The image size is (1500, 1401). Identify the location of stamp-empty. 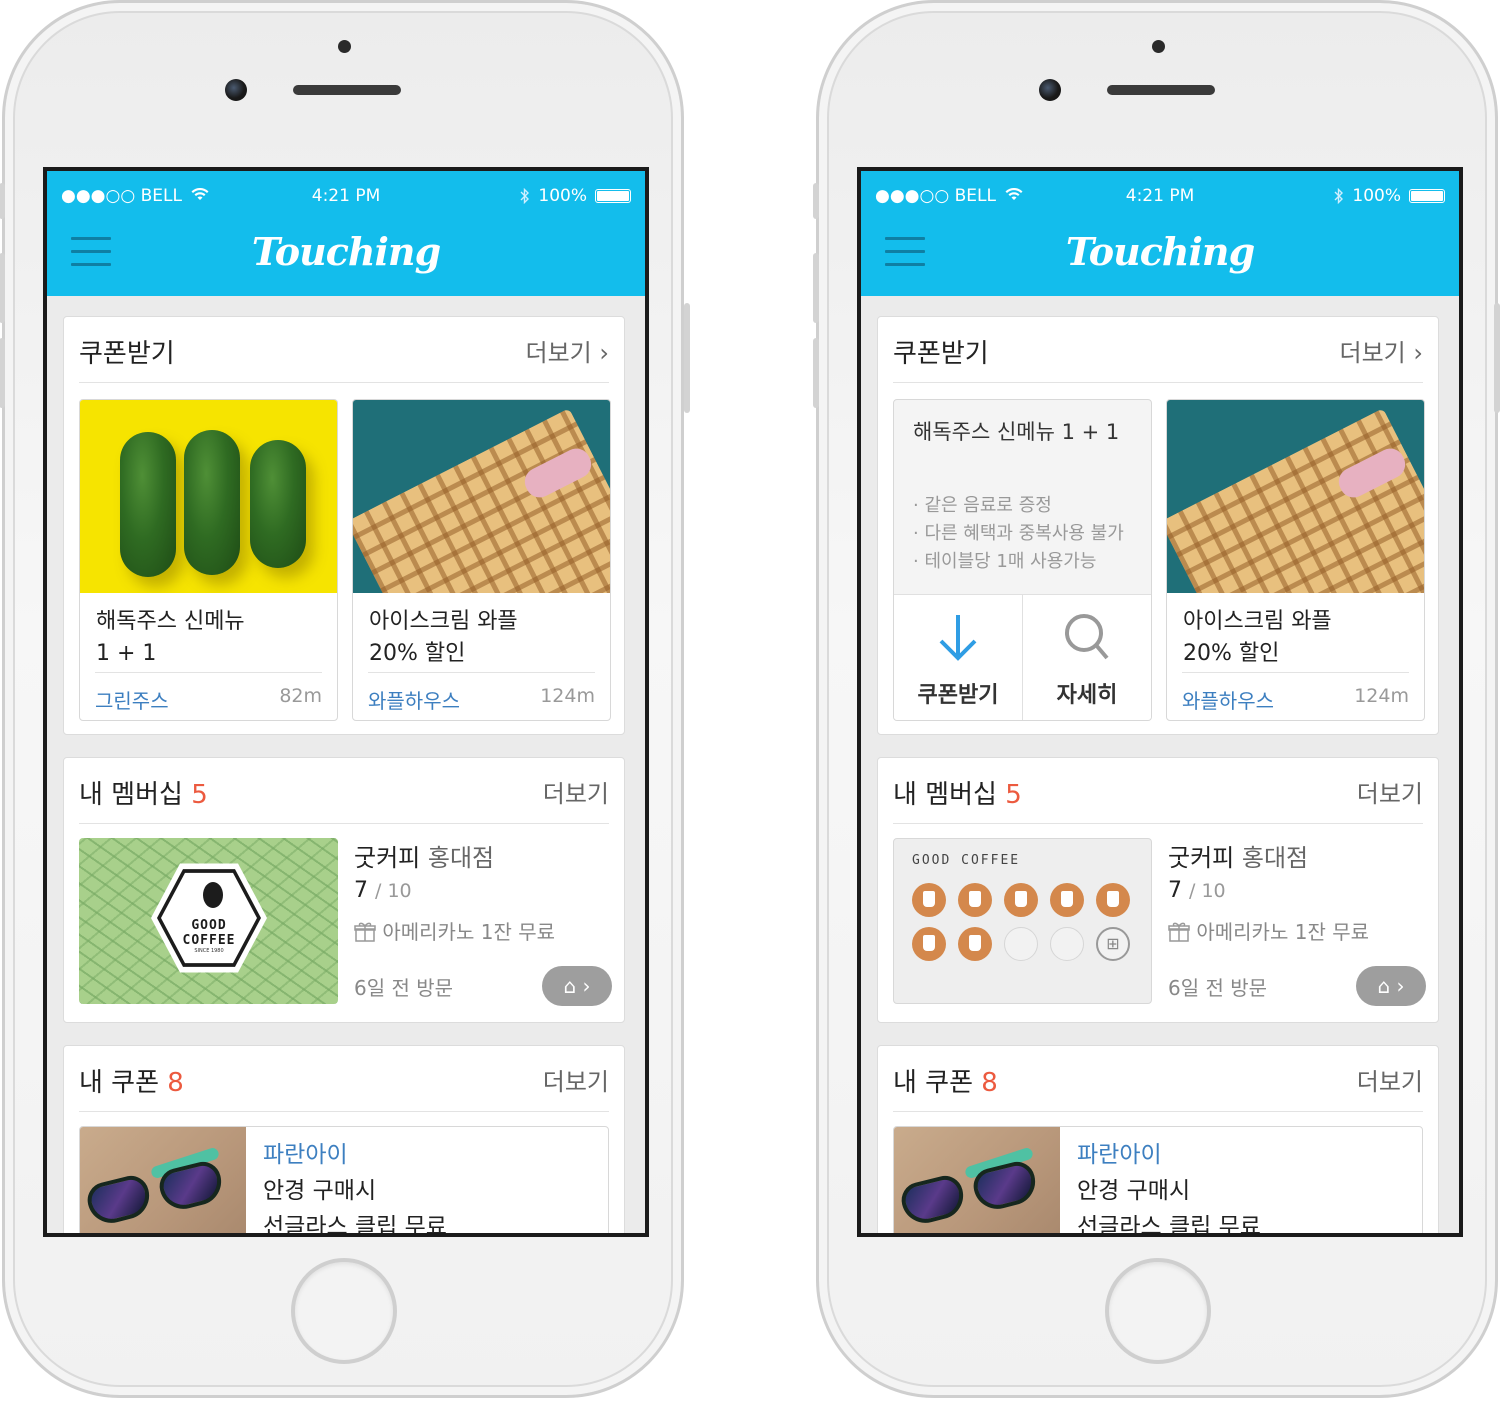
(1067, 944).